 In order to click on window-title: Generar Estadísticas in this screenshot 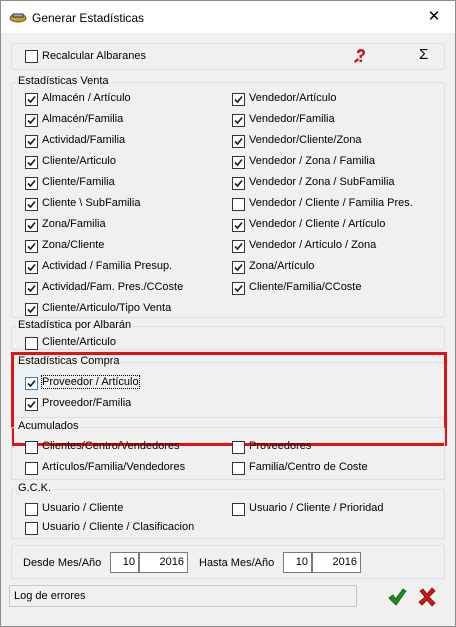, I will do `click(88, 18)`.